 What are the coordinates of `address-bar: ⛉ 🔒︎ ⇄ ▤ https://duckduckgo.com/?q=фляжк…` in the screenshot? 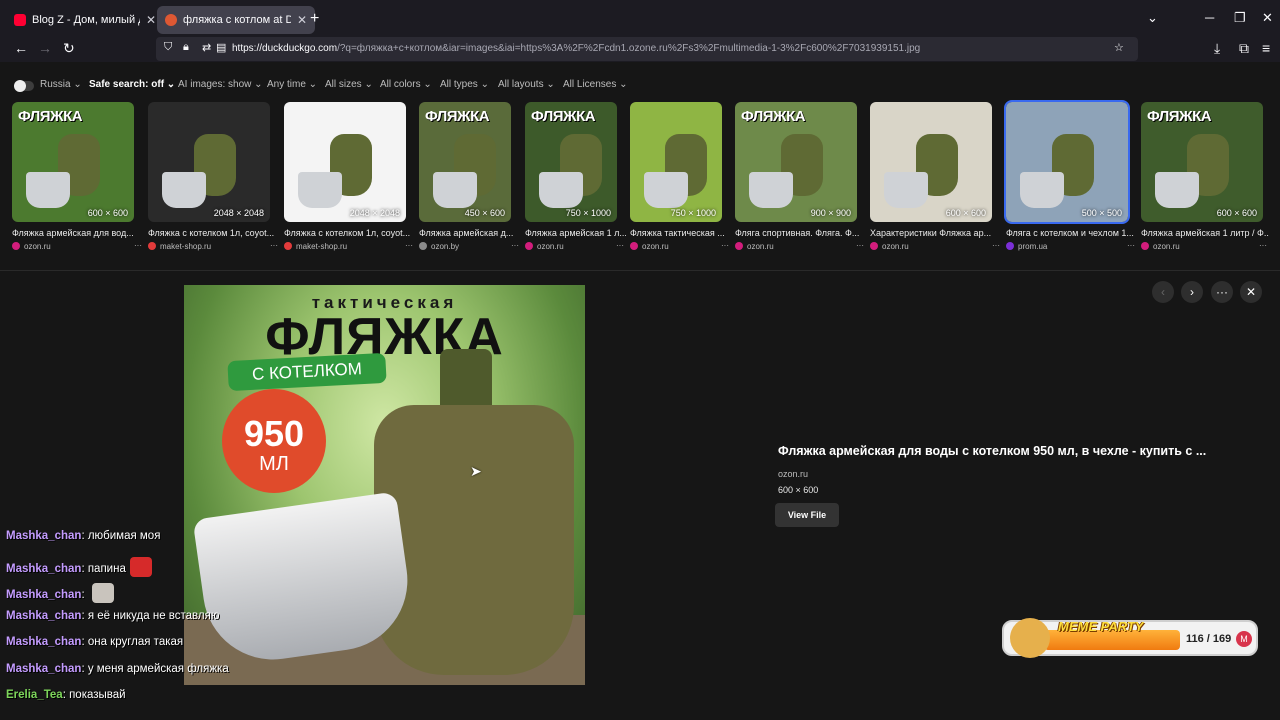 It's located at (647, 49).